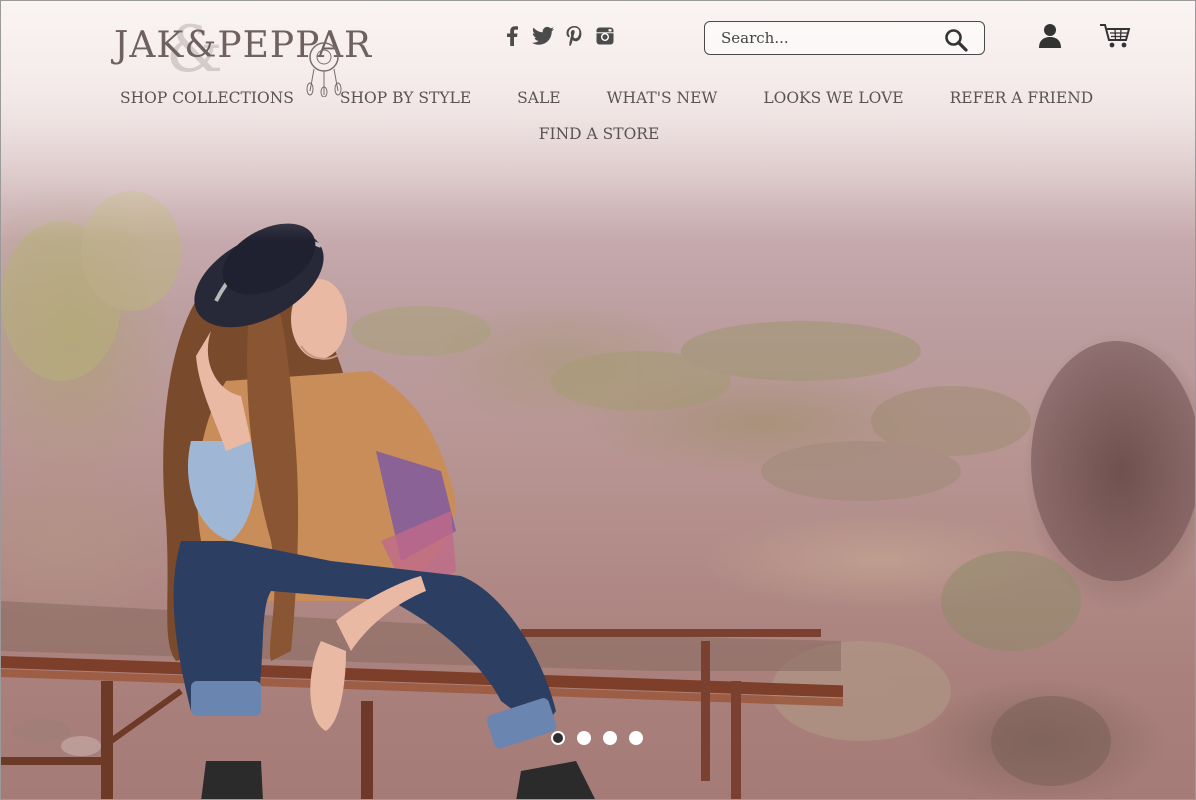 This screenshot has height=800, width=1196. Describe the element at coordinates (956, 42) in the screenshot. I see `search-icon` at that location.